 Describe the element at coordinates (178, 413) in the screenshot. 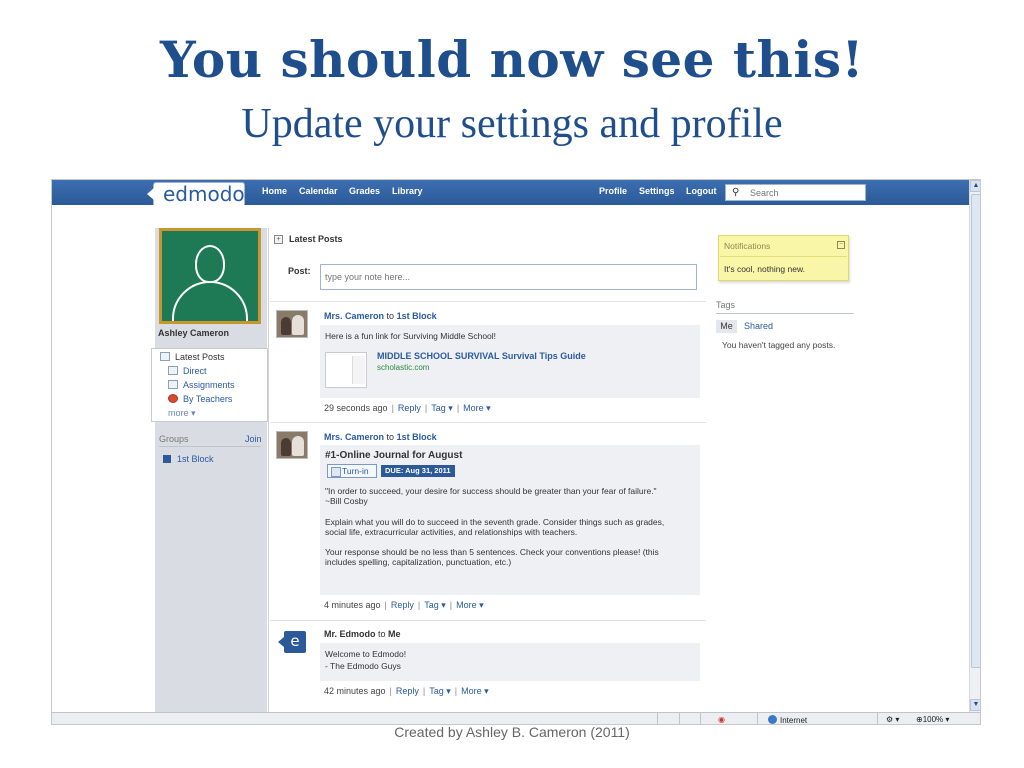

I see `menu-more-label: more` at that location.